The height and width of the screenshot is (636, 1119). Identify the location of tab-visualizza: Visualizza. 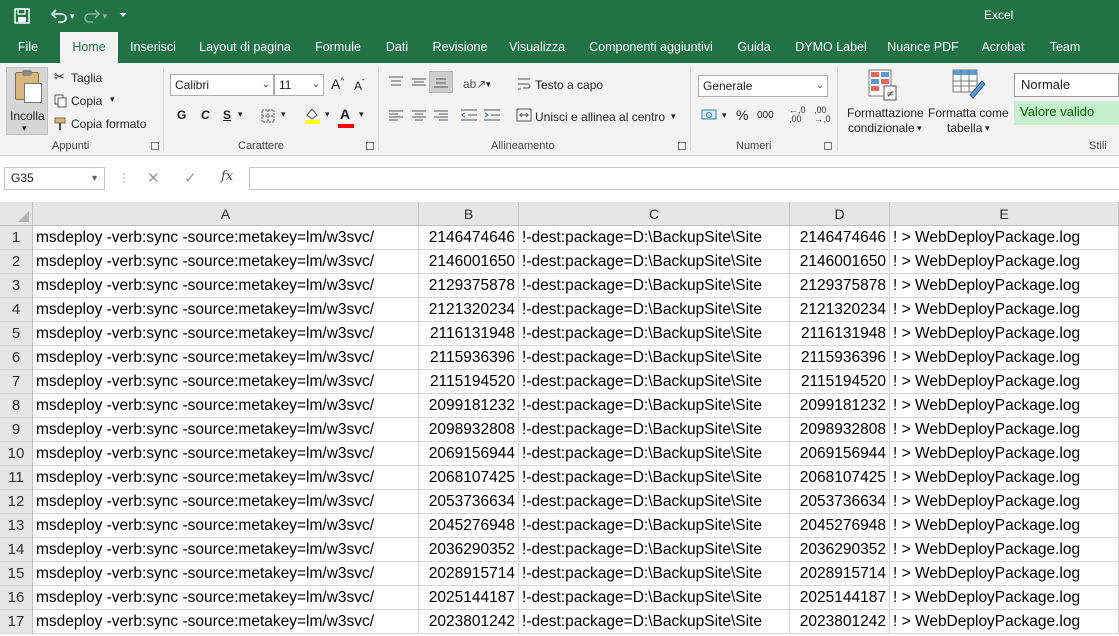
(537, 47).